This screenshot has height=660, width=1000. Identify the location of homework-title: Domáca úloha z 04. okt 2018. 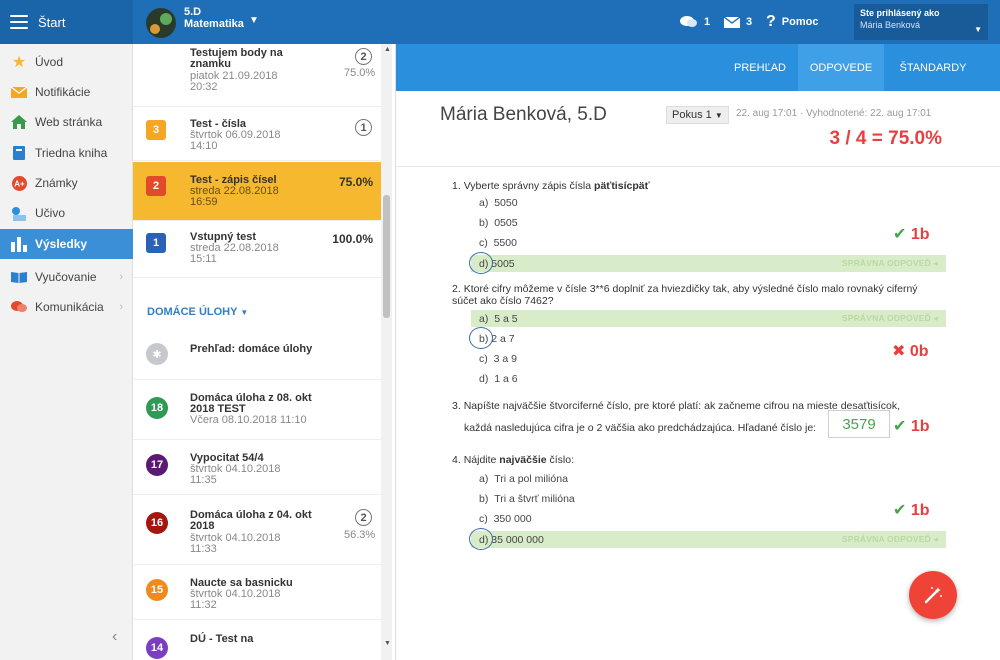
(251, 520).